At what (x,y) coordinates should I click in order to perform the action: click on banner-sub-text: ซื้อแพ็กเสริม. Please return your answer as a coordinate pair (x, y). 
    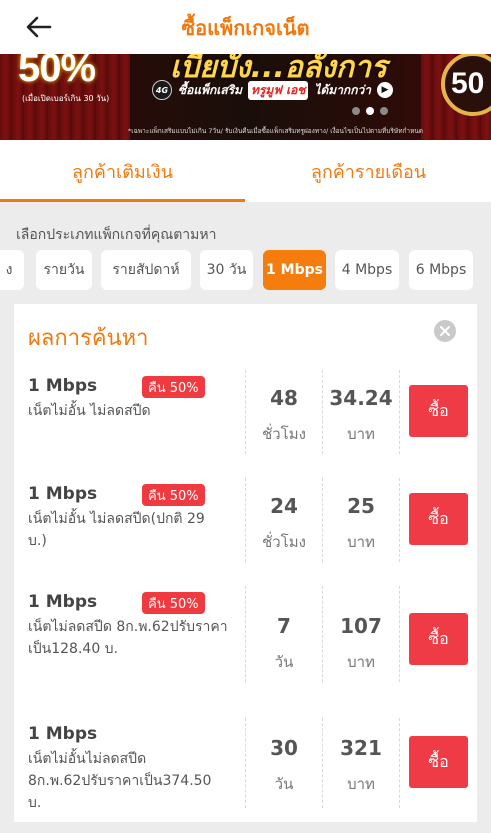
    Looking at the image, I should click on (210, 89).